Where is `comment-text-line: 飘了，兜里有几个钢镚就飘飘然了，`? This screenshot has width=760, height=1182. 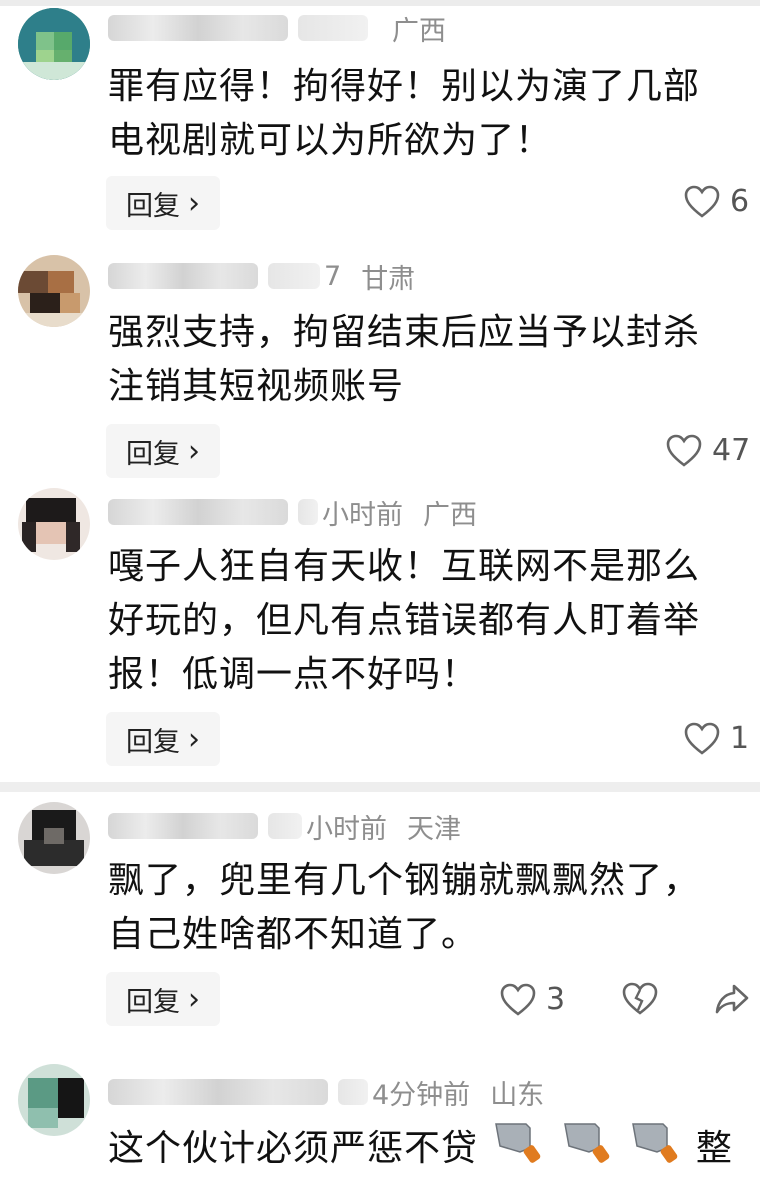
comment-text-line: 飘了，兜里有几个钢镚就飘飘然了， is located at coordinates (404, 880).